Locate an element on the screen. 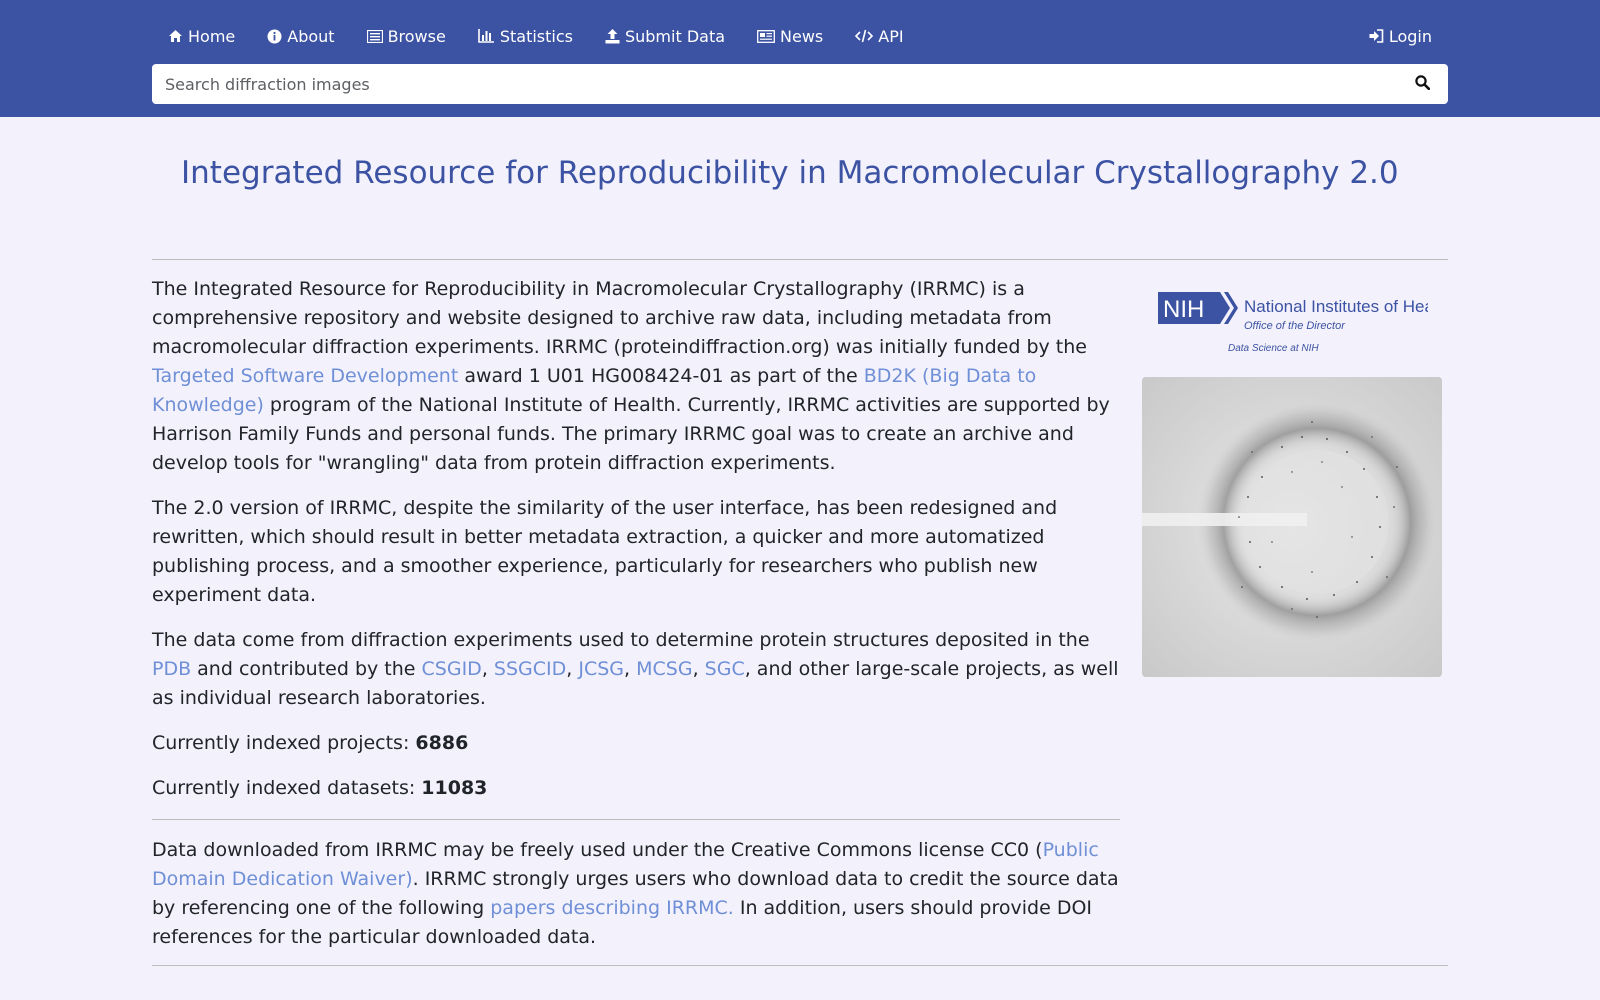  nav-news: News is located at coordinates (790, 36).